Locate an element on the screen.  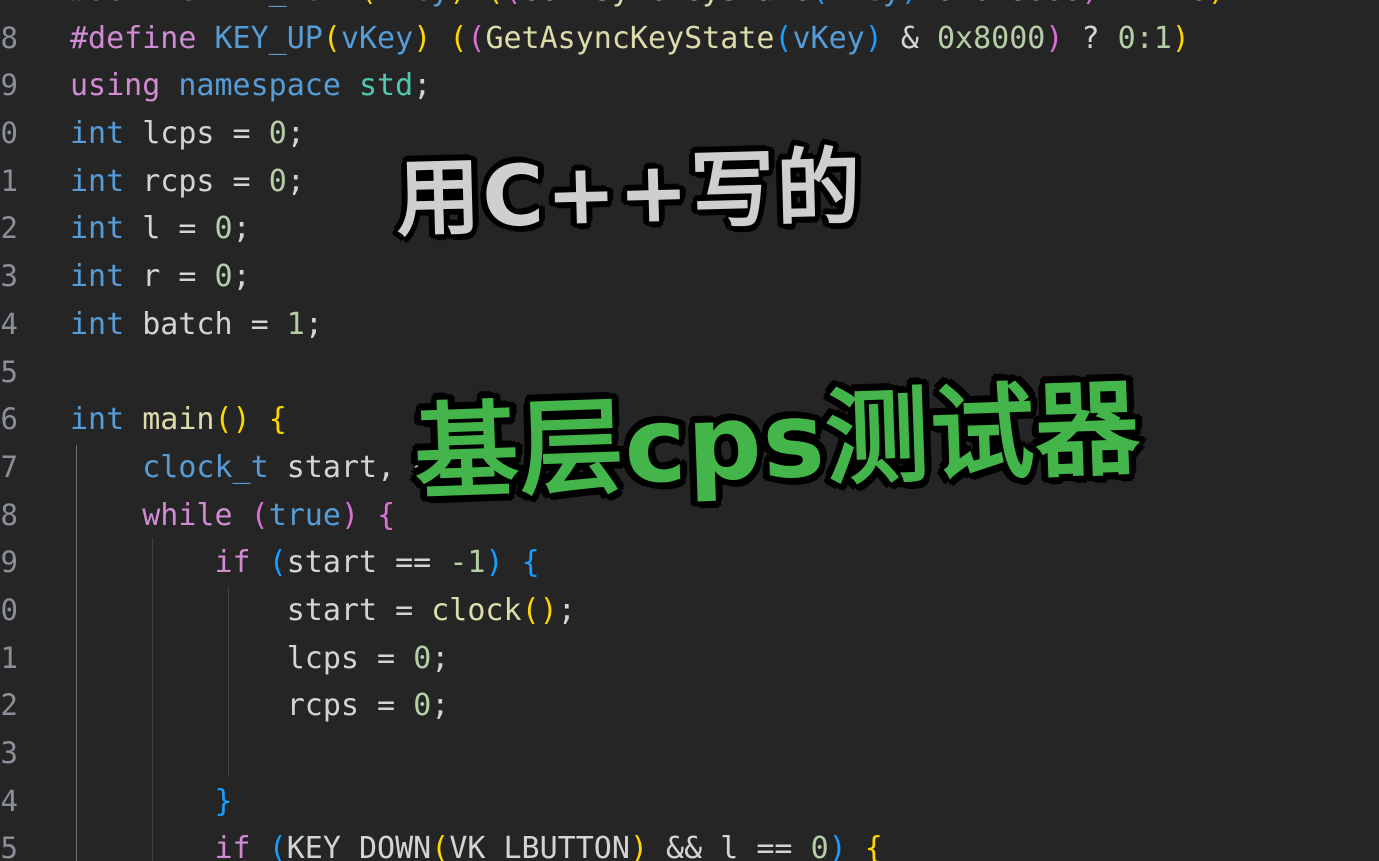
line-number: 28 is located at coordinates (9, 514).